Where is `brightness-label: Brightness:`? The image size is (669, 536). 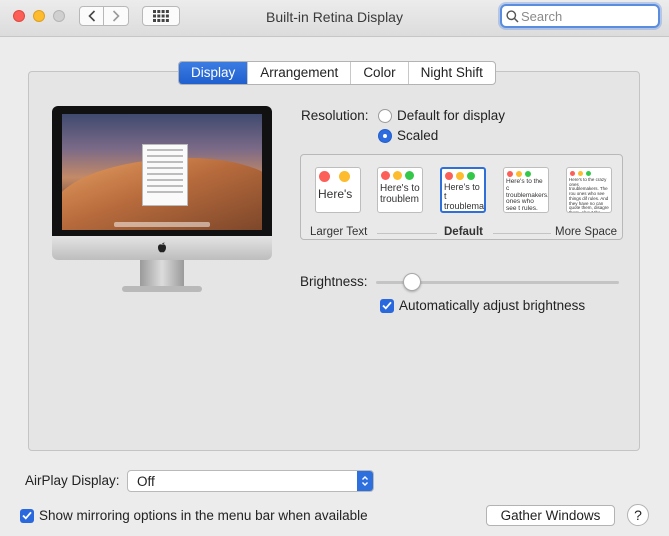
brightness-label: Brightness: is located at coordinates (334, 281).